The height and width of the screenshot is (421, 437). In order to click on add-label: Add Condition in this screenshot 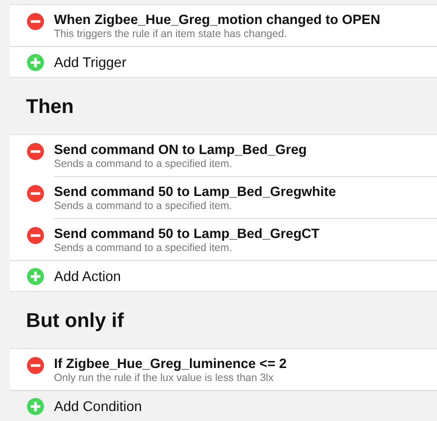, I will do `click(98, 406)`.